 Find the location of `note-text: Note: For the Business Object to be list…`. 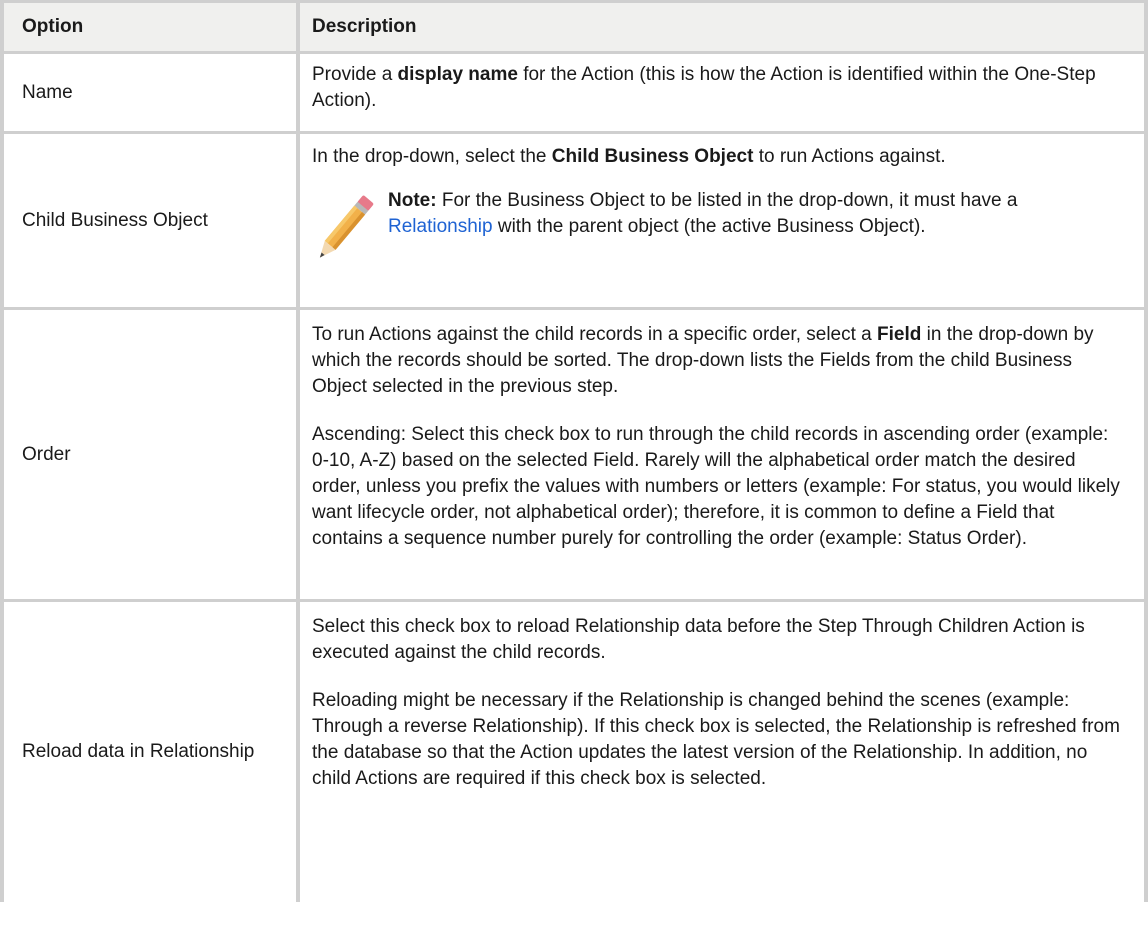

note-text: Note: For the Business Object to be list… is located at coordinates (756, 214).